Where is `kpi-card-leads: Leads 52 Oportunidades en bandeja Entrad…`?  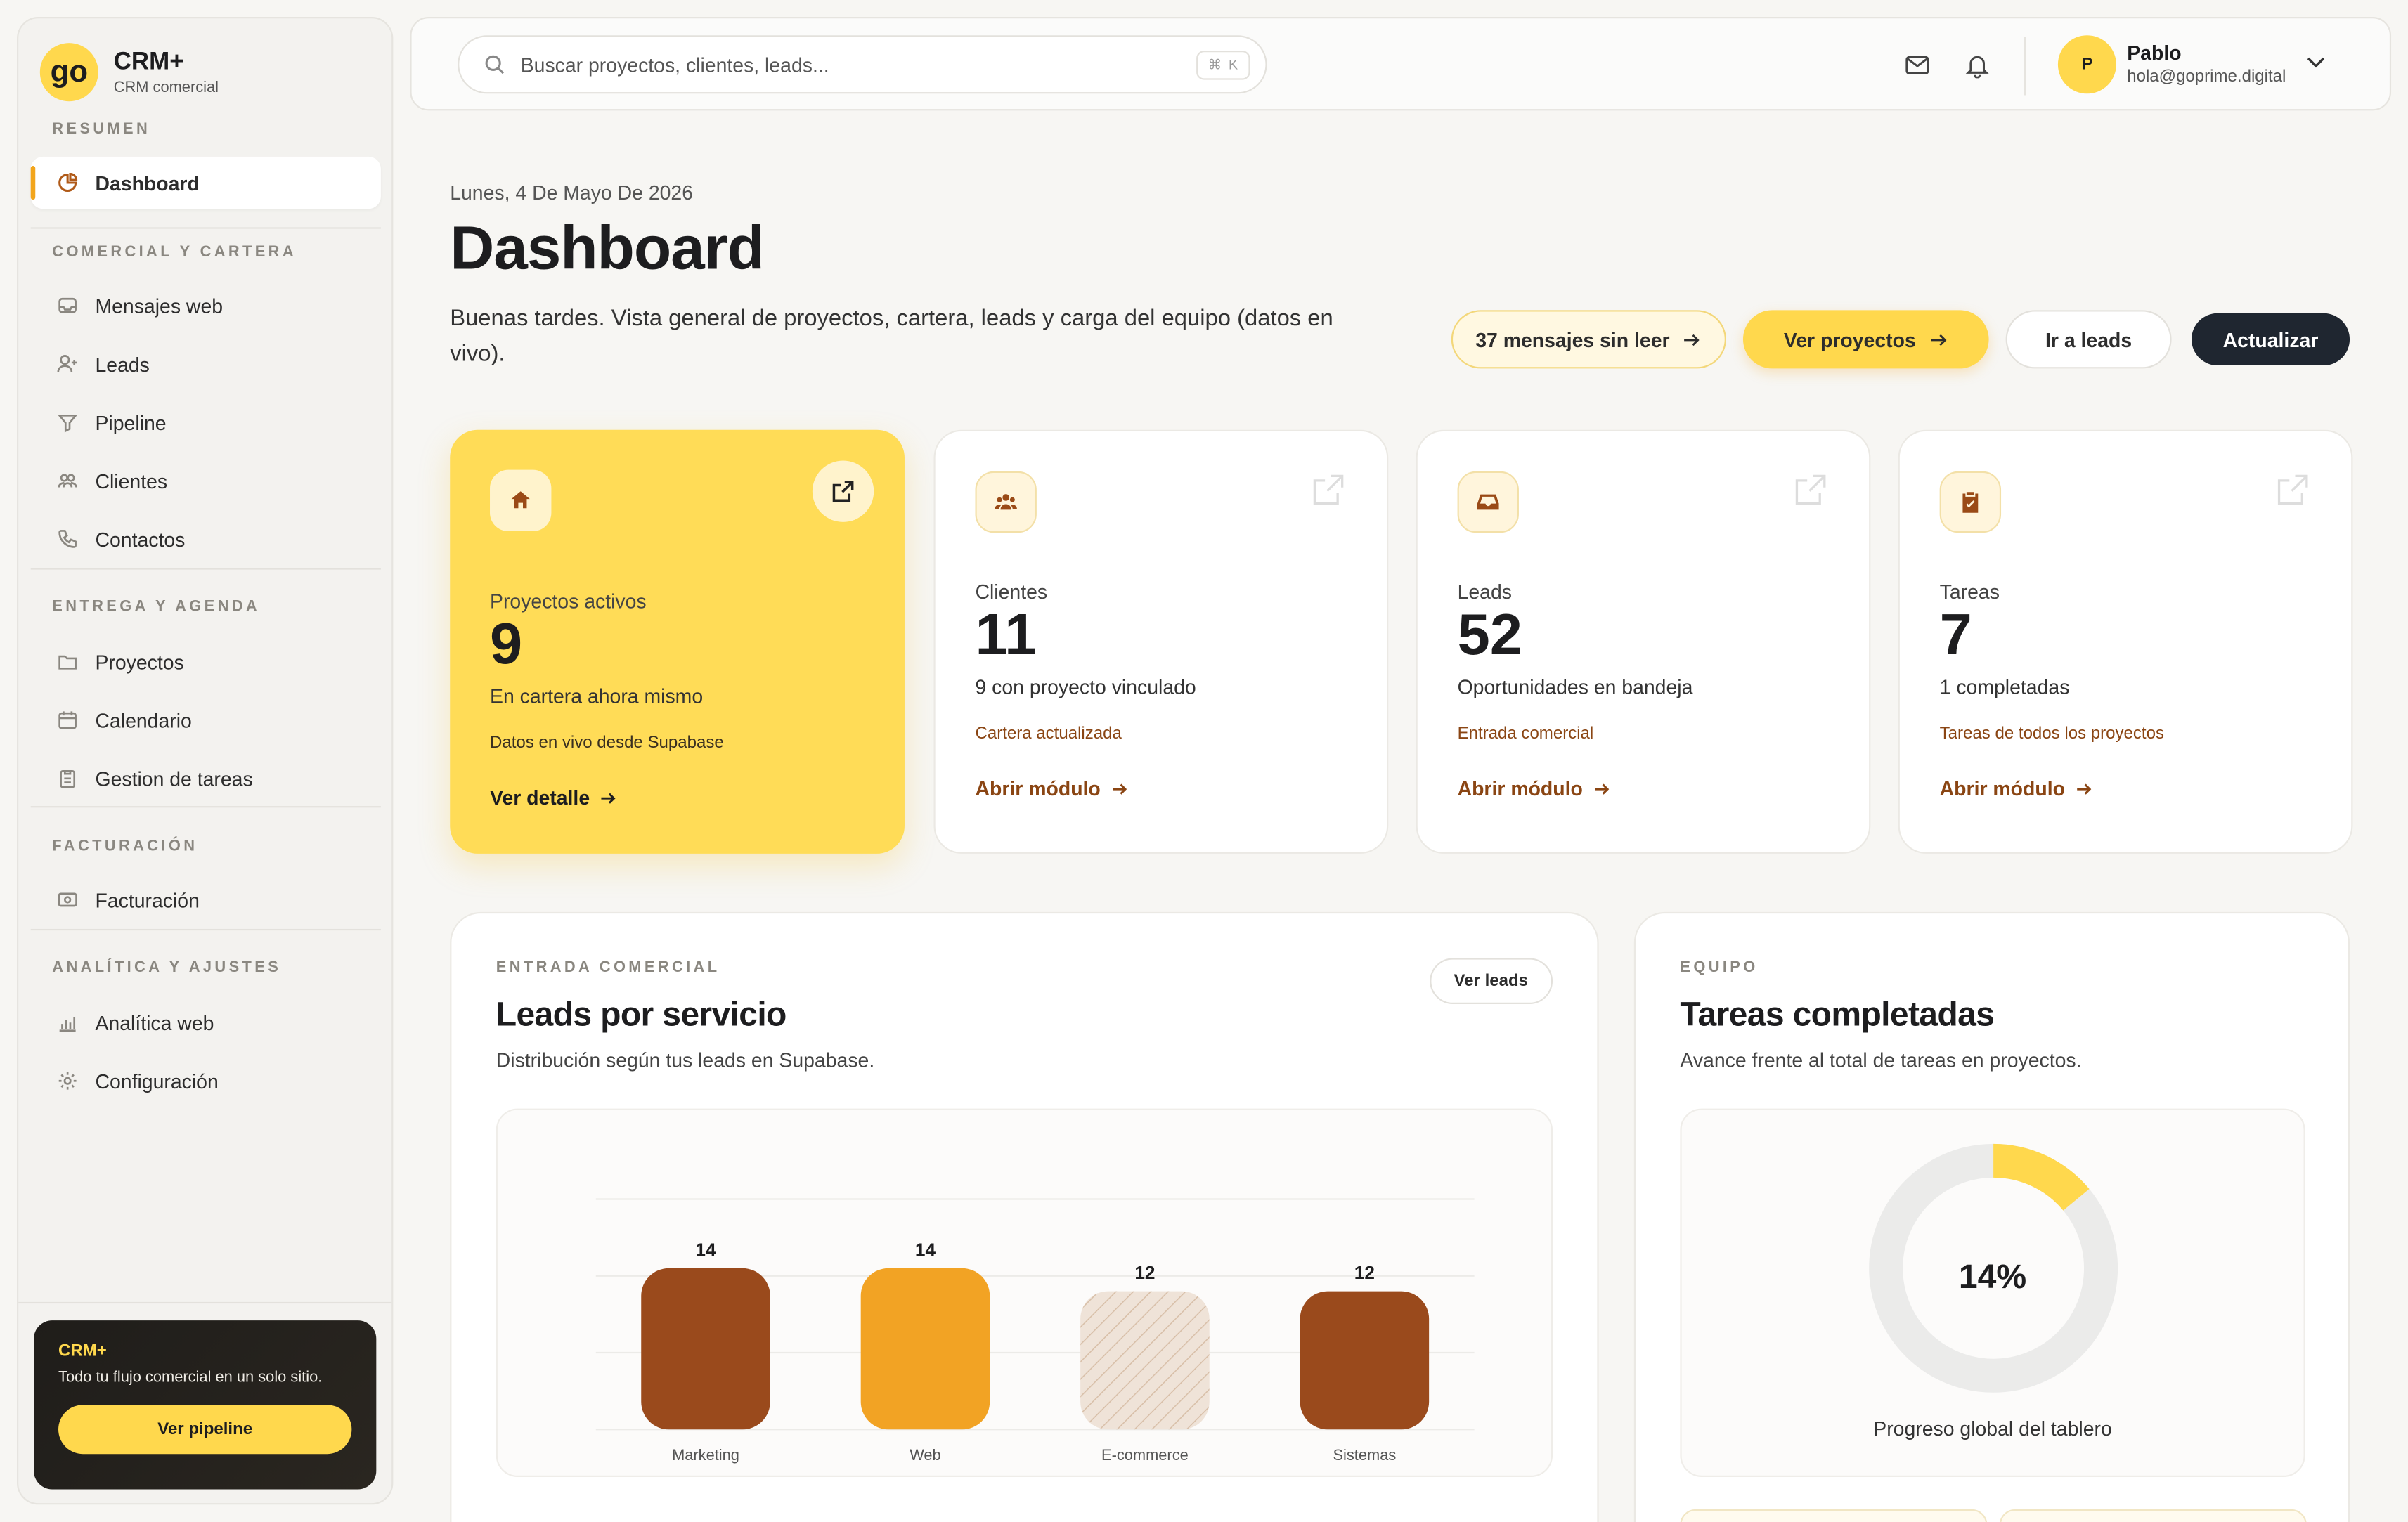 kpi-card-leads: Leads 52 Oportunidades en bandeja Entrad… is located at coordinates (1643, 641).